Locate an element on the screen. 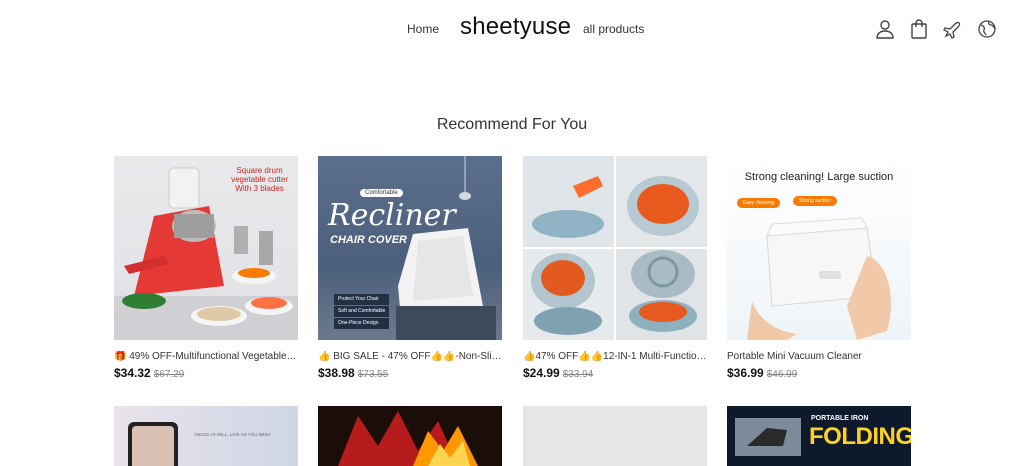  price-row: $36.99 $46.99 is located at coordinates (819, 373).